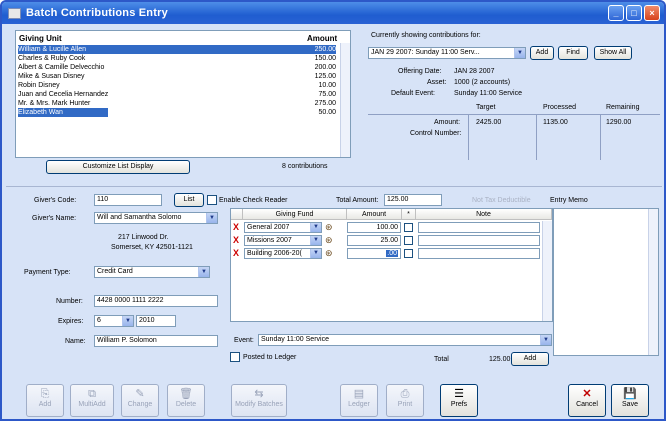 This screenshot has width=666, height=421. I want to click on save-toolbar-button: 💾 Save, so click(630, 400).